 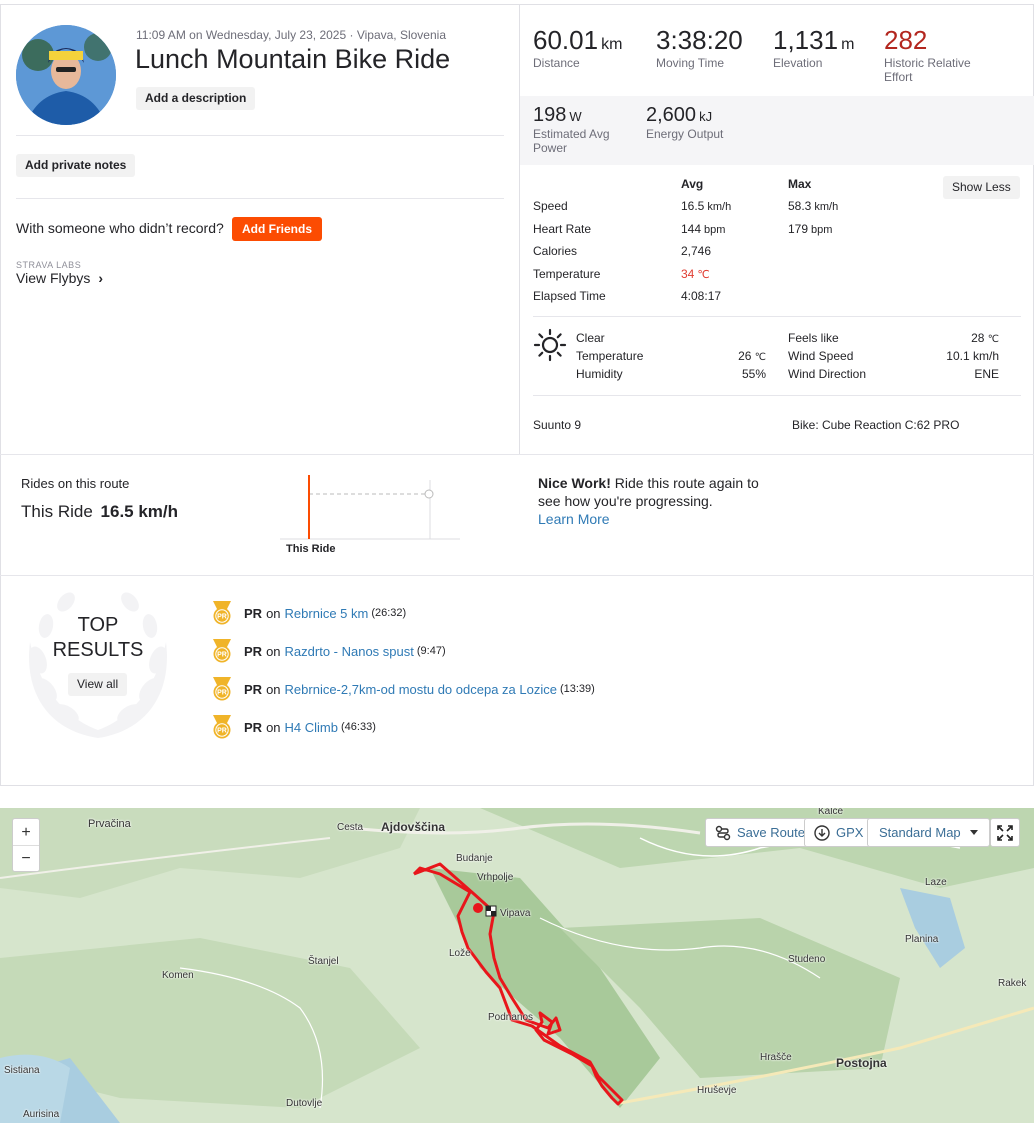 I want to click on show-less-button: Show Less, so click(x=981, y=187).